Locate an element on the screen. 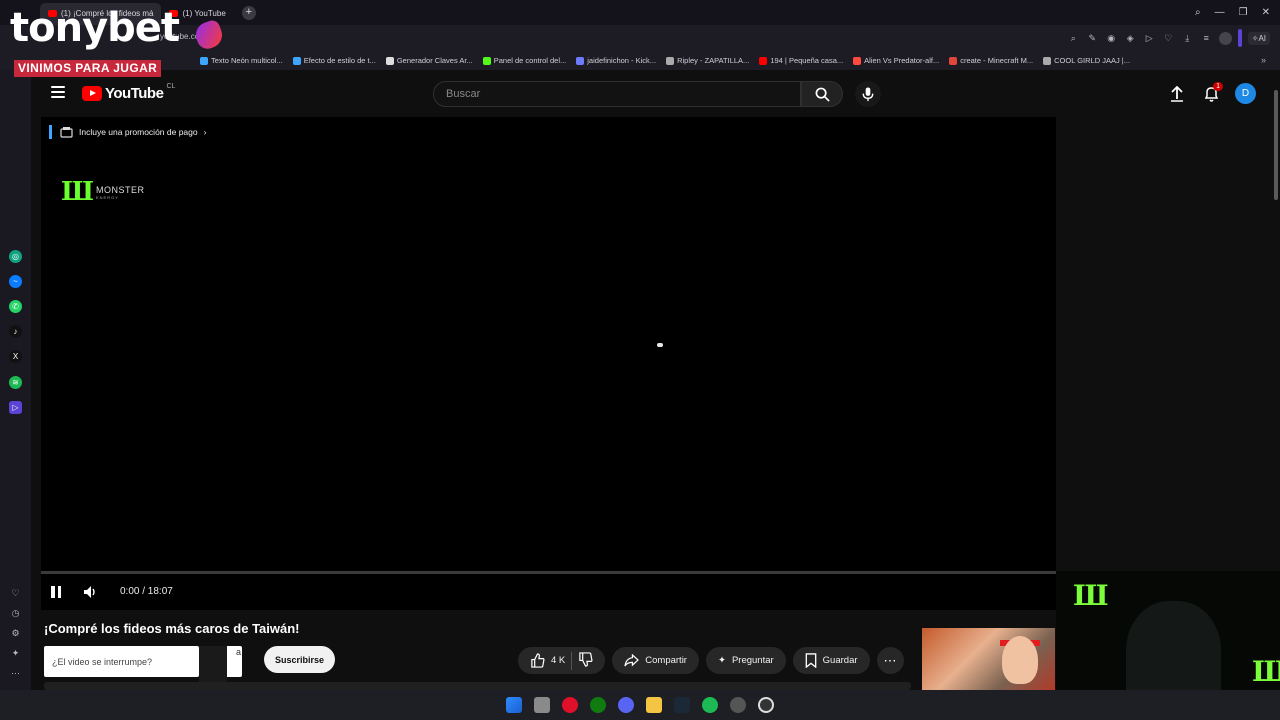 The height and width of the screenshot is (720, 1280). zoom-icon: ⌕ is located at coordinates (1073, 38).